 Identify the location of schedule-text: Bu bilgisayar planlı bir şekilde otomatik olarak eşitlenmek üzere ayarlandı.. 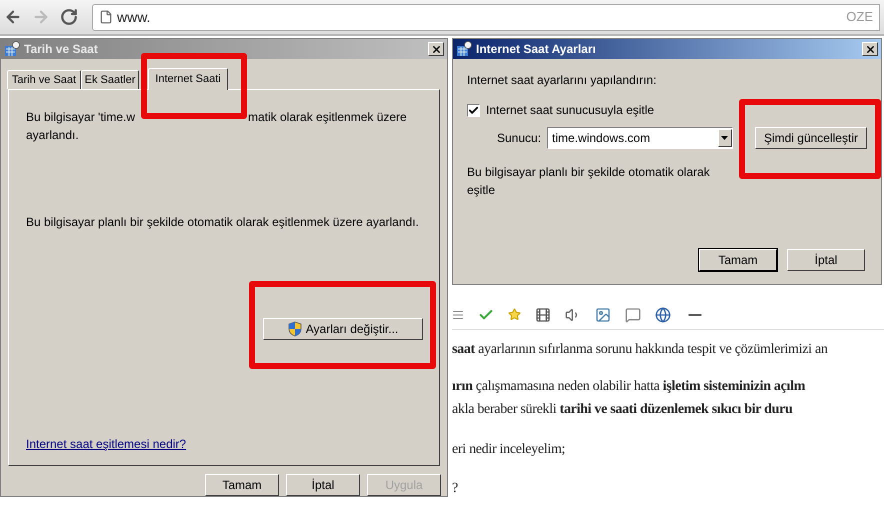
(222, 222).